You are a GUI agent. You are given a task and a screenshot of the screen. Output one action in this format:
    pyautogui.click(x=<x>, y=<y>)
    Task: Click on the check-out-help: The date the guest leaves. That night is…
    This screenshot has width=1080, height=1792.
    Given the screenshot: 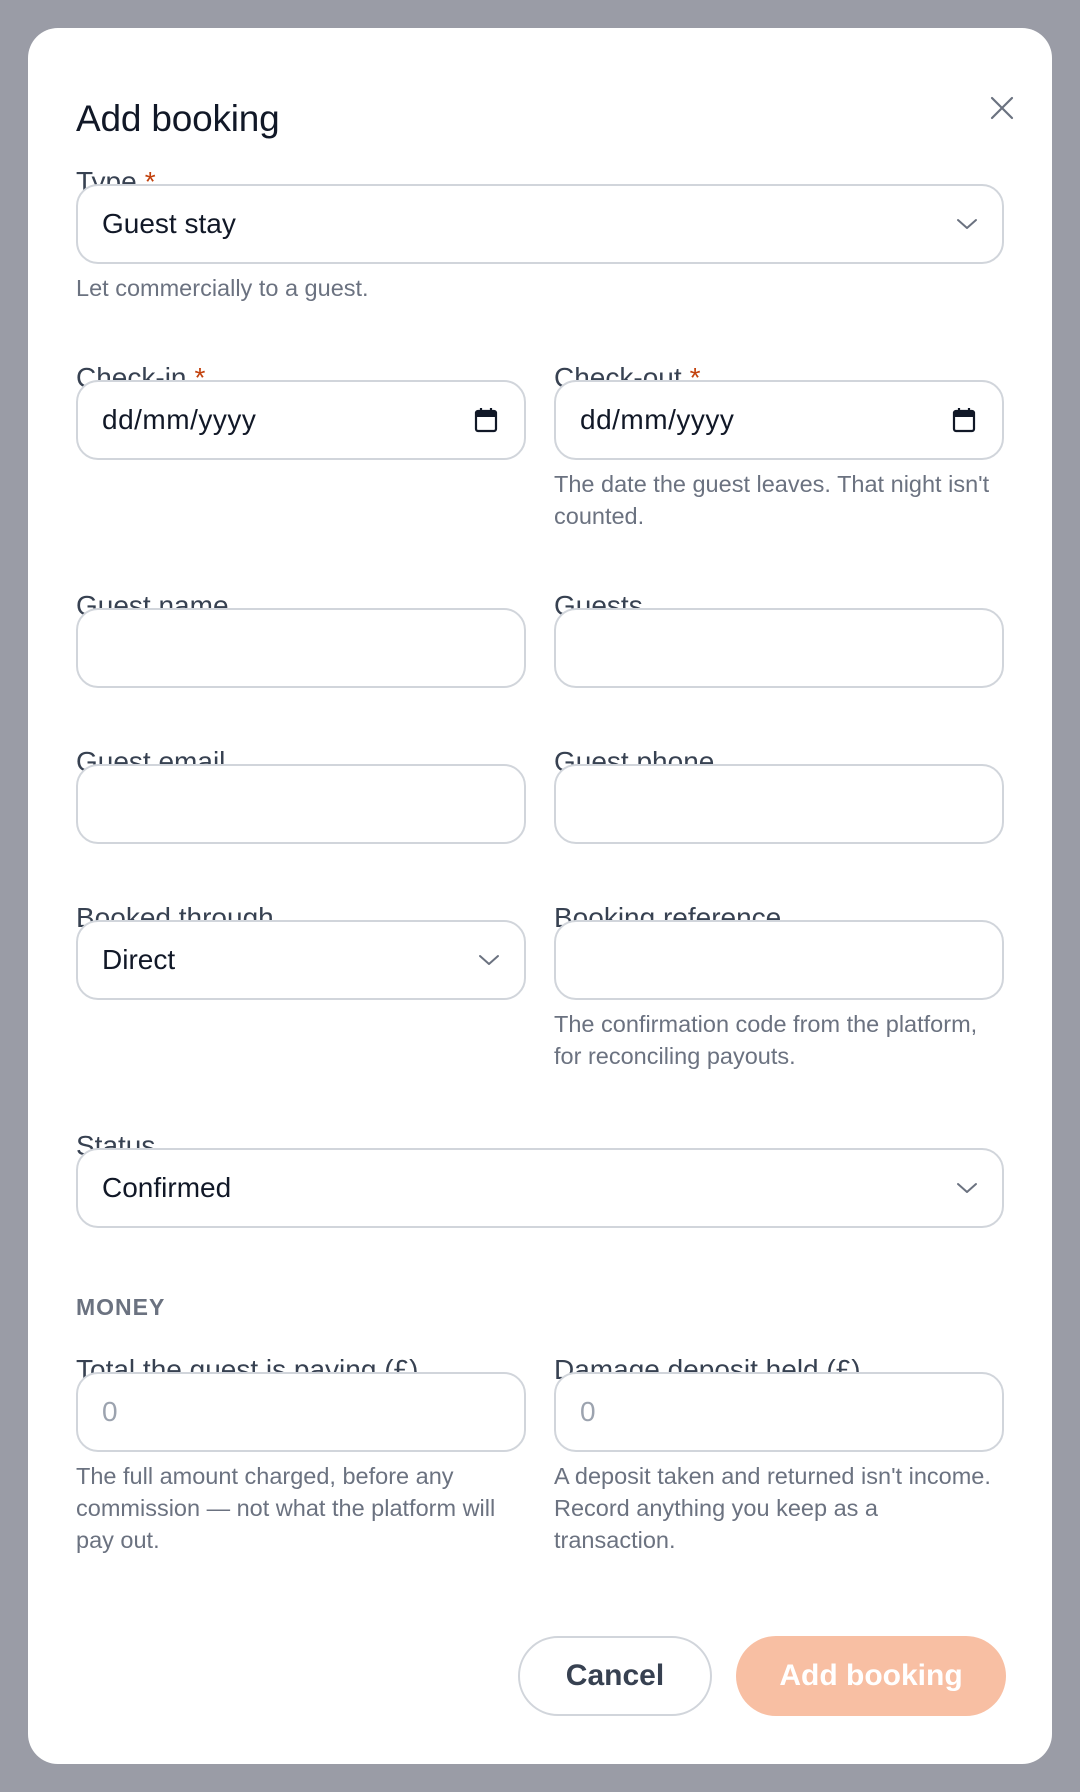 What is the action you would take?
    pyautogui.click(x=772, y=500)
    